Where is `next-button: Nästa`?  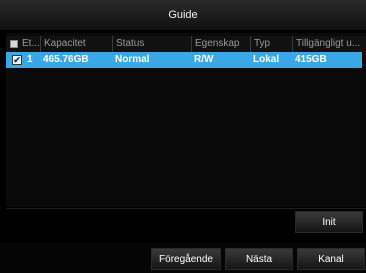 next-button: Nästa is located at coordinates (259, 259).